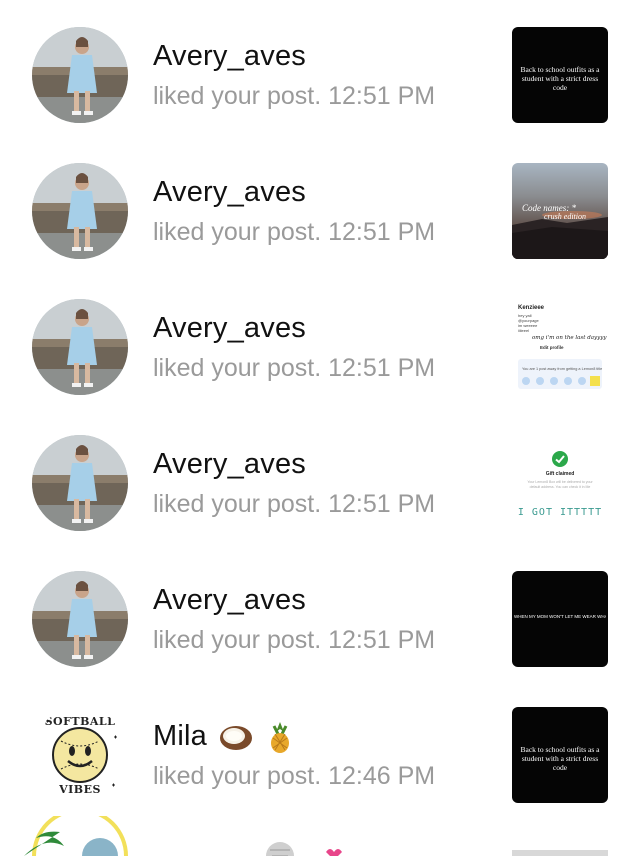  What do you see at coordinates (323, 736) in the screenshot?
I see `username: Mila` at bounding box center [323, 736].